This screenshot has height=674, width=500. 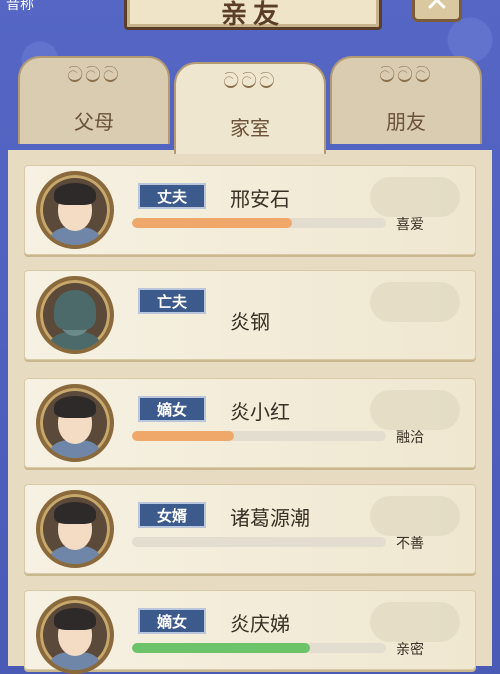 What do you see at coordinates (250, 108) in the screenshot?
I see `tab-family: ටටට 家室` at bounding box center [250, 108].